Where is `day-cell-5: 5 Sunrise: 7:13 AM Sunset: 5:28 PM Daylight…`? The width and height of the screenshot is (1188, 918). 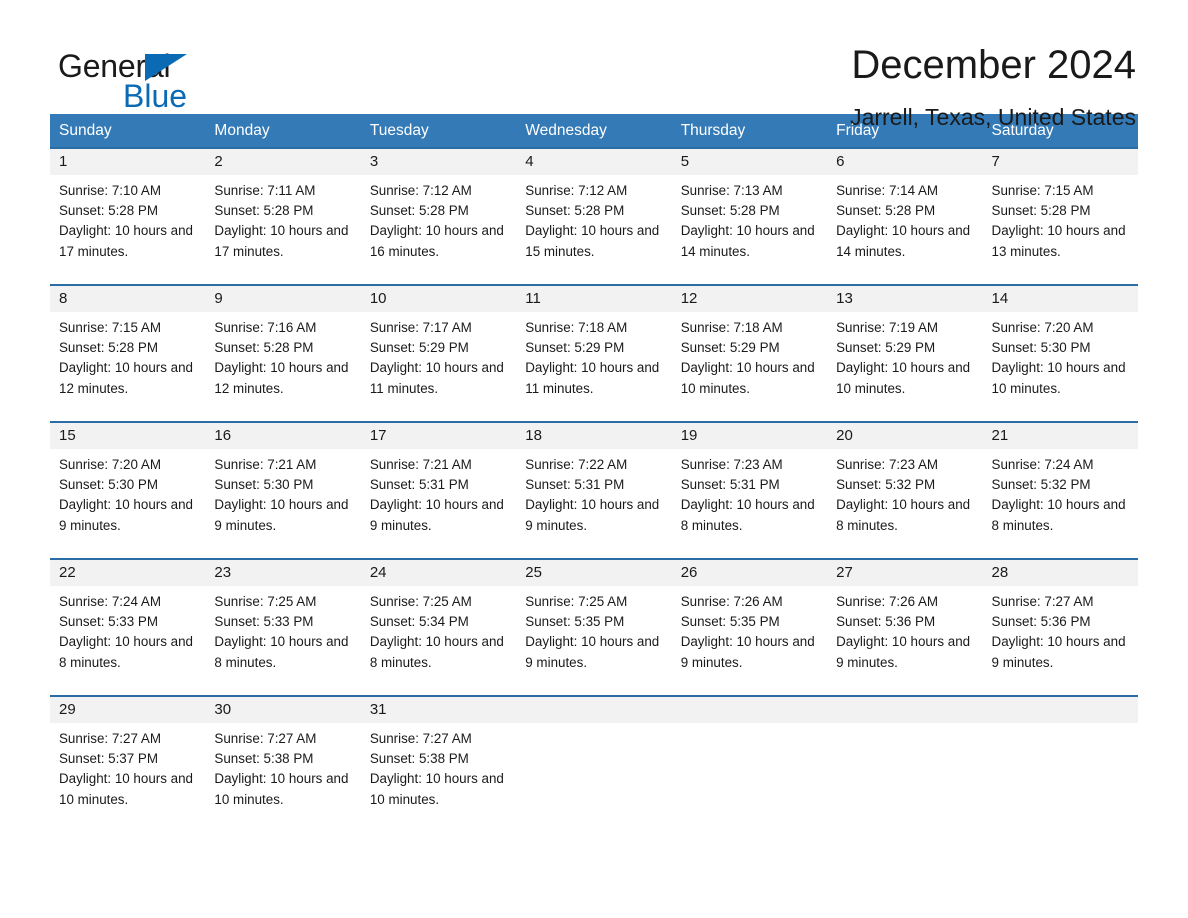 day-cell-5: 5 Sunrise: 7:13 AM Sunset: 5:28 PM Daylight… is located at coordinates (749, 211).